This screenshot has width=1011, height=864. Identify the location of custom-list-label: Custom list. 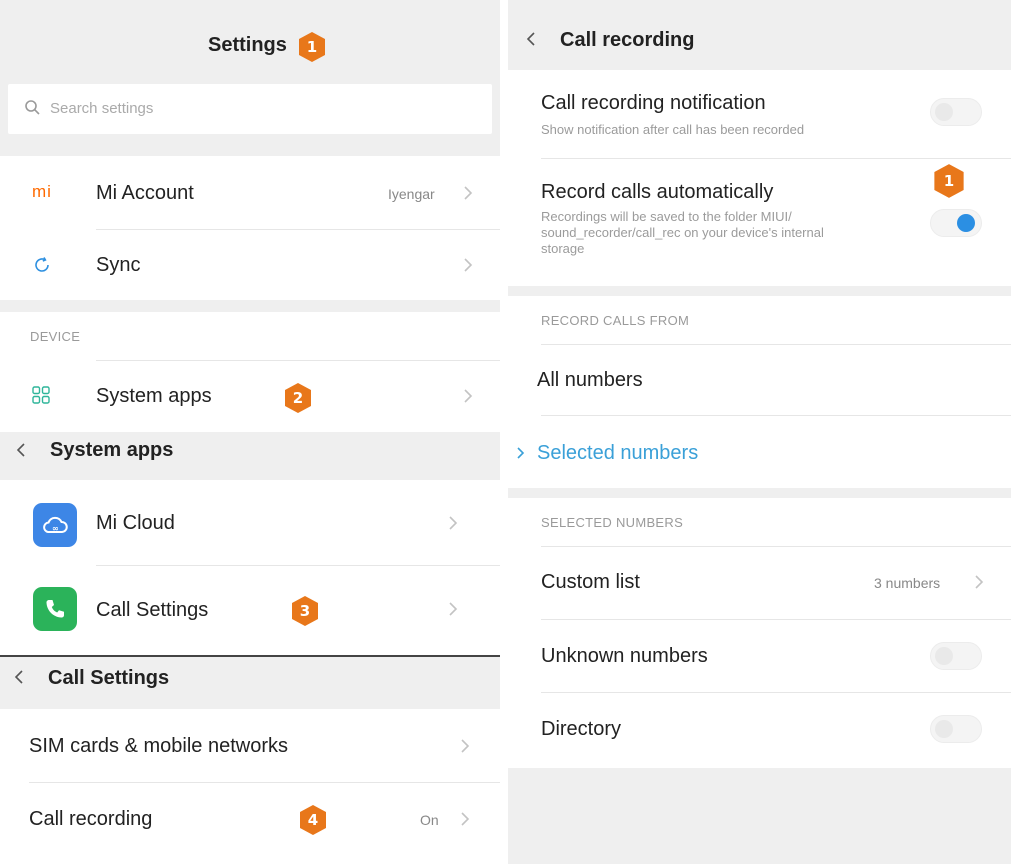
(590, 582).